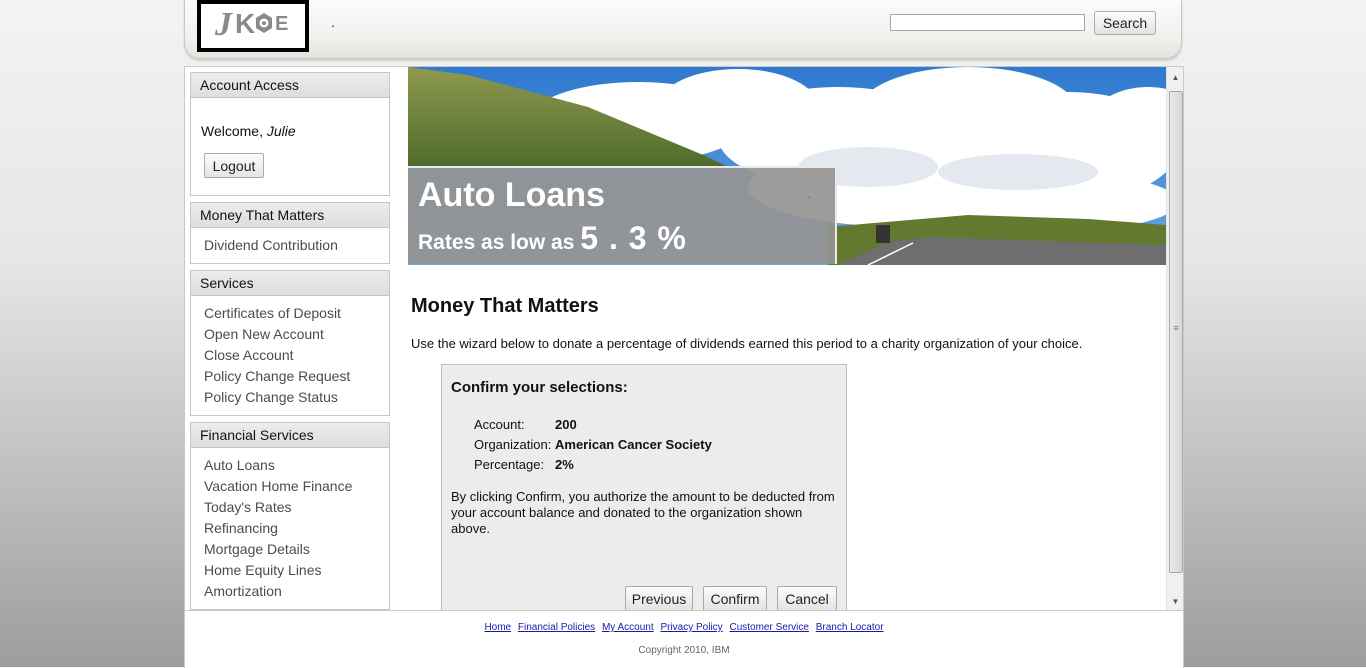 The width and height of the screenshot is (1366, 668). I want to click on account-access-title: Account Access, so click(290, 85).